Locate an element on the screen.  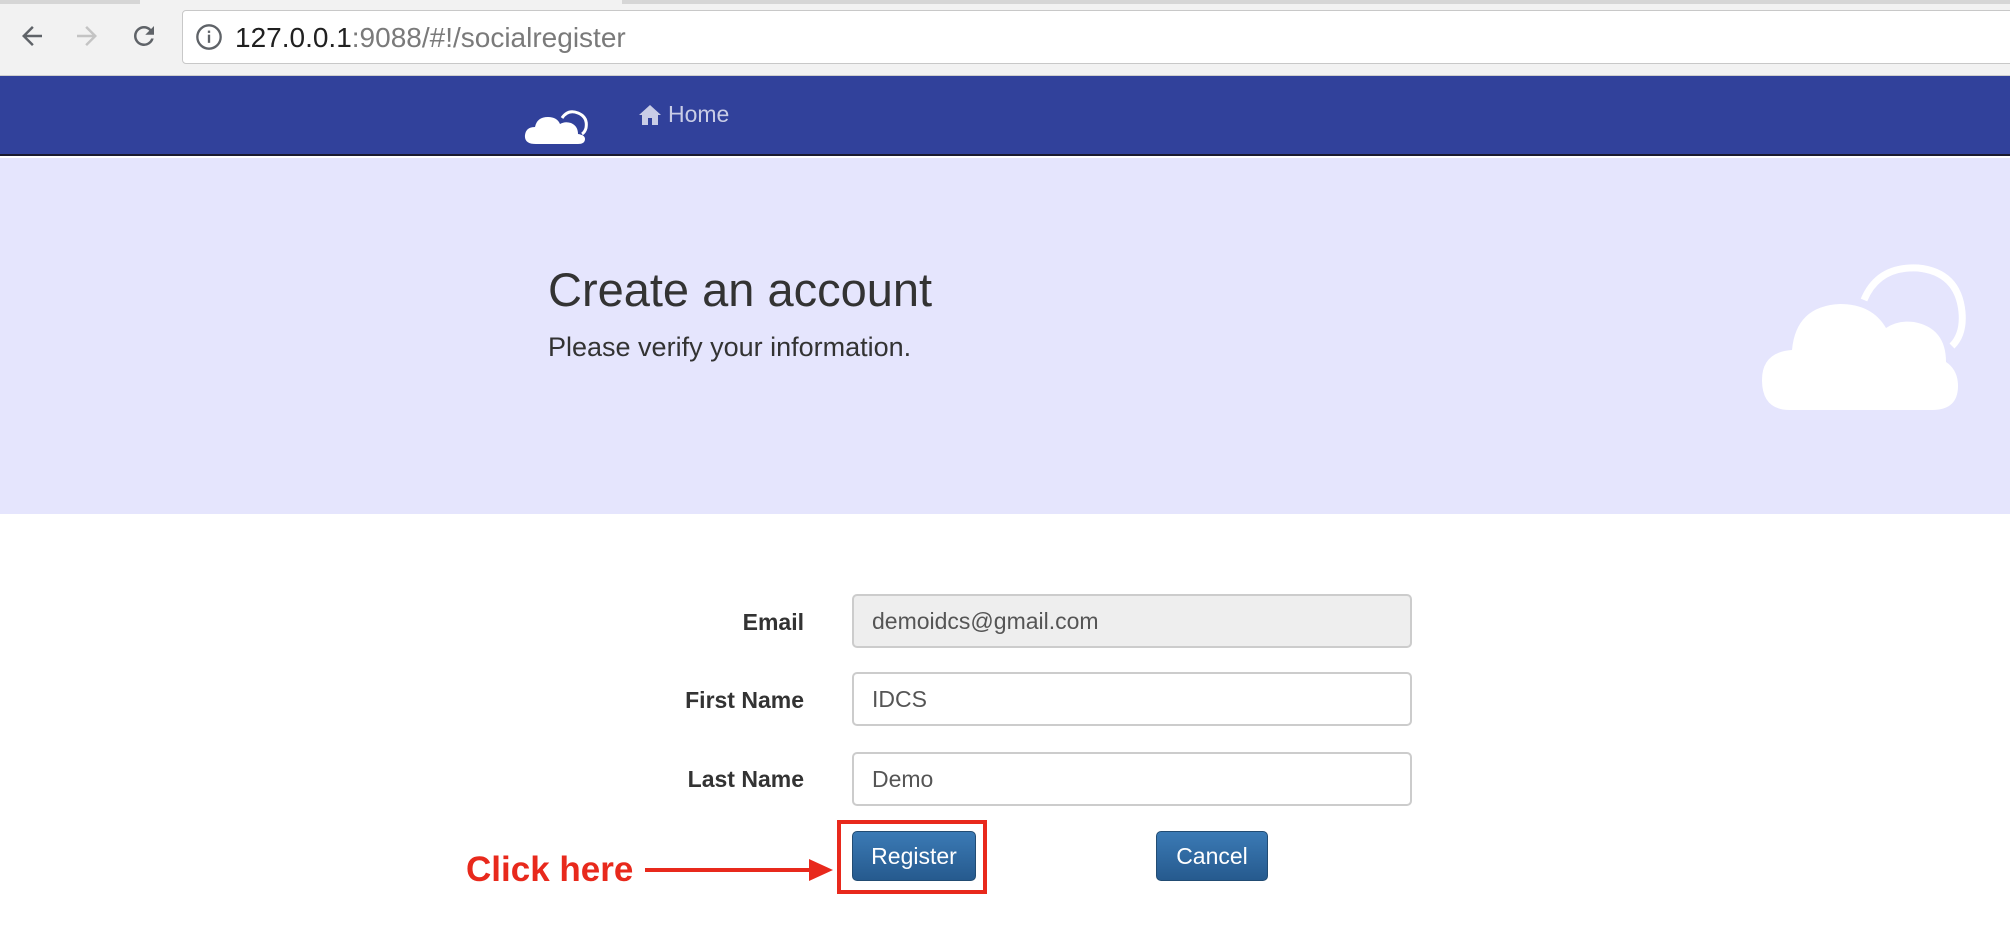
email-label: Email is located at coordinates (773, 622).